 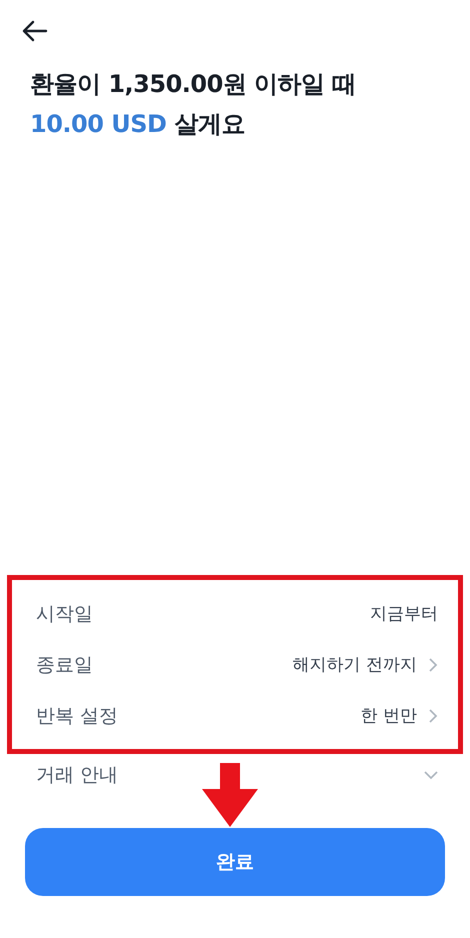 I want to click on setting-value: 해지하기 전까지, so click(x=354, y=664).